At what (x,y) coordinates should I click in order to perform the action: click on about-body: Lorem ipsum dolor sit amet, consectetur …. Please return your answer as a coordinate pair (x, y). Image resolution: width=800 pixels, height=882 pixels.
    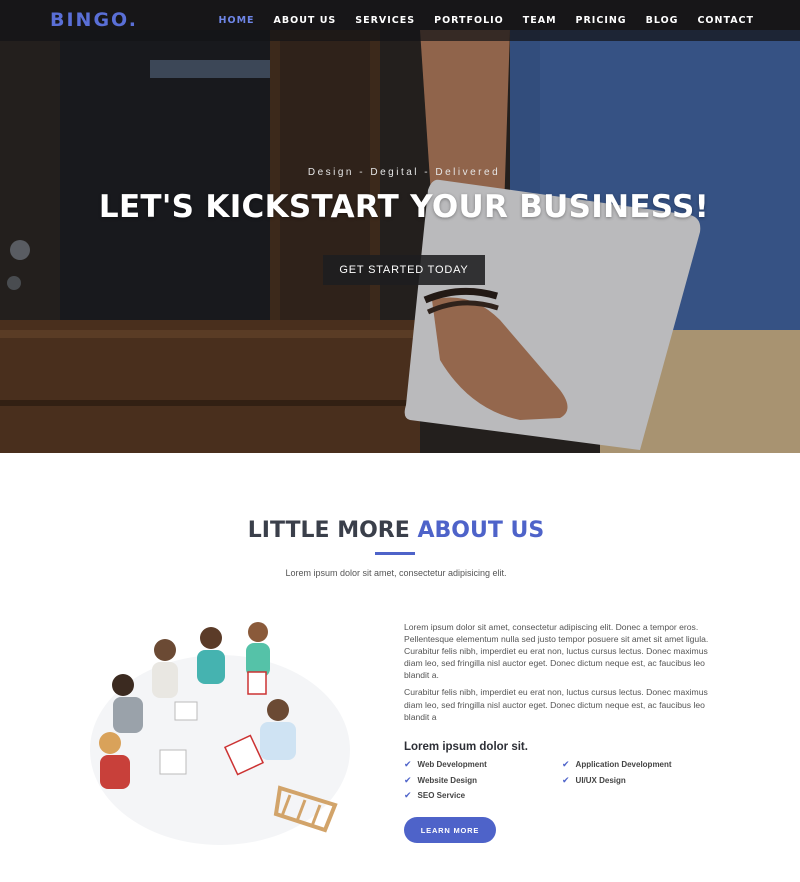
    Looking at the image, I should click on (559, 674).